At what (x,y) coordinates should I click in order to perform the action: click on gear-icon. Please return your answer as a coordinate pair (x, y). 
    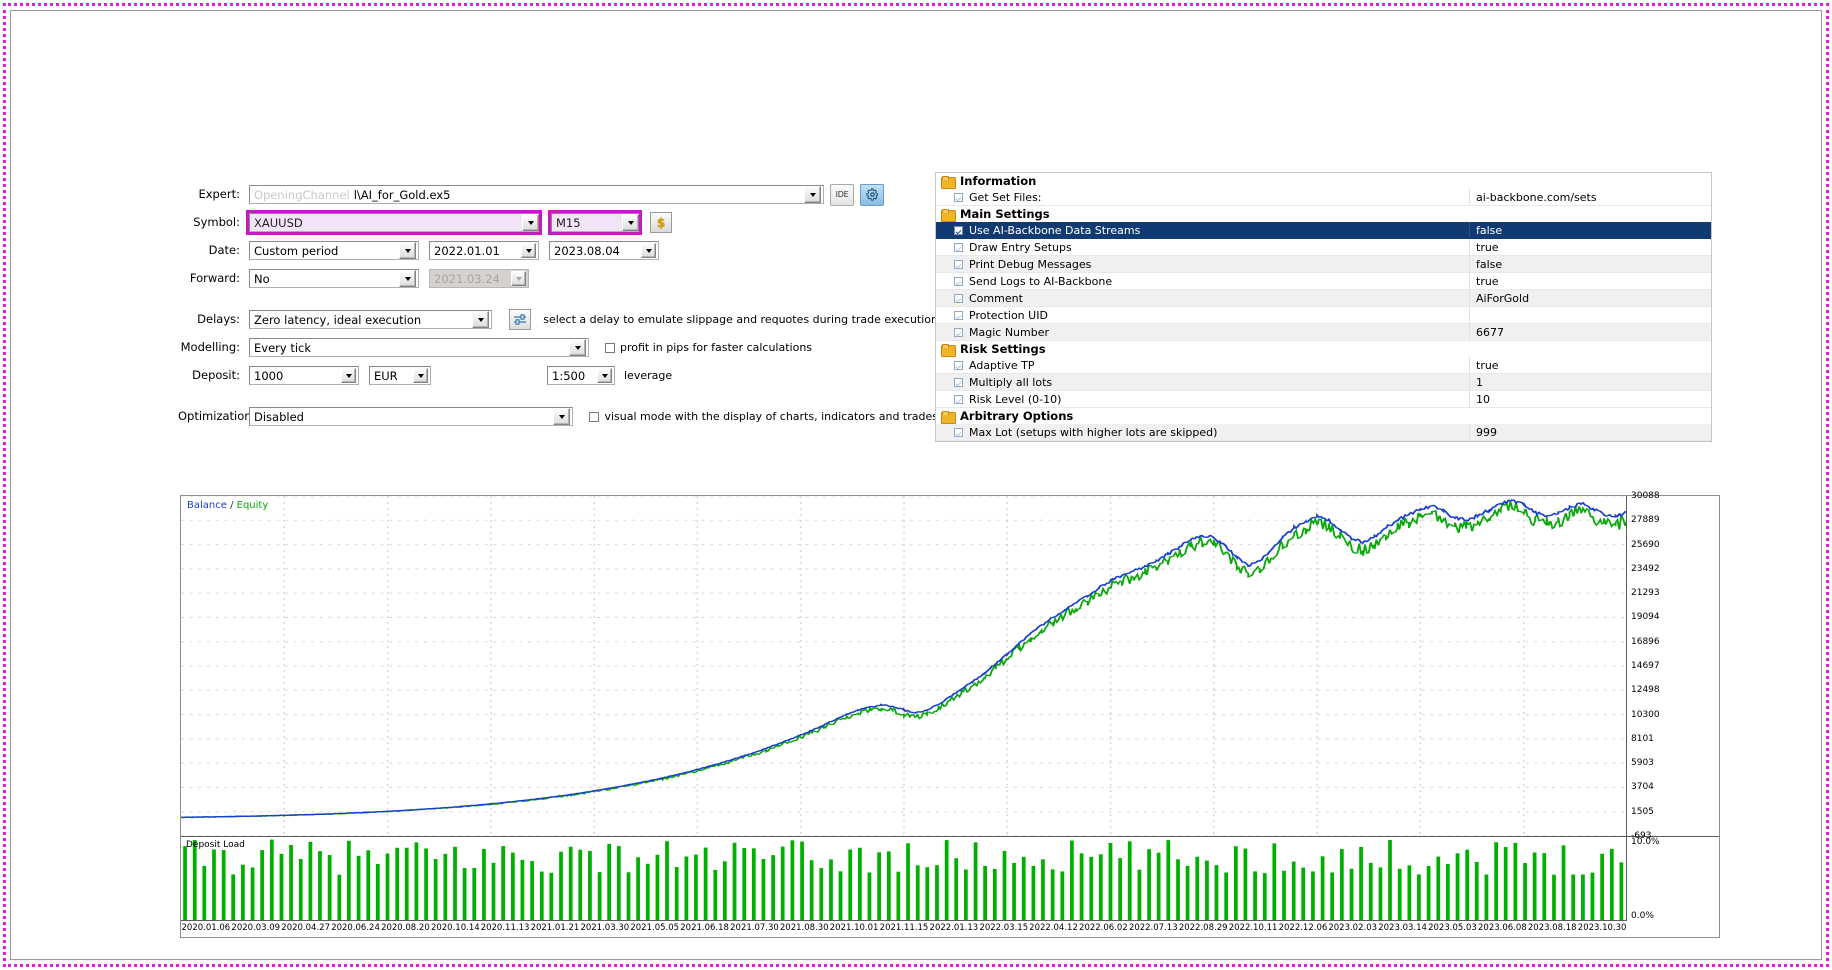
    Looking at the image, I should click on (872, 194).